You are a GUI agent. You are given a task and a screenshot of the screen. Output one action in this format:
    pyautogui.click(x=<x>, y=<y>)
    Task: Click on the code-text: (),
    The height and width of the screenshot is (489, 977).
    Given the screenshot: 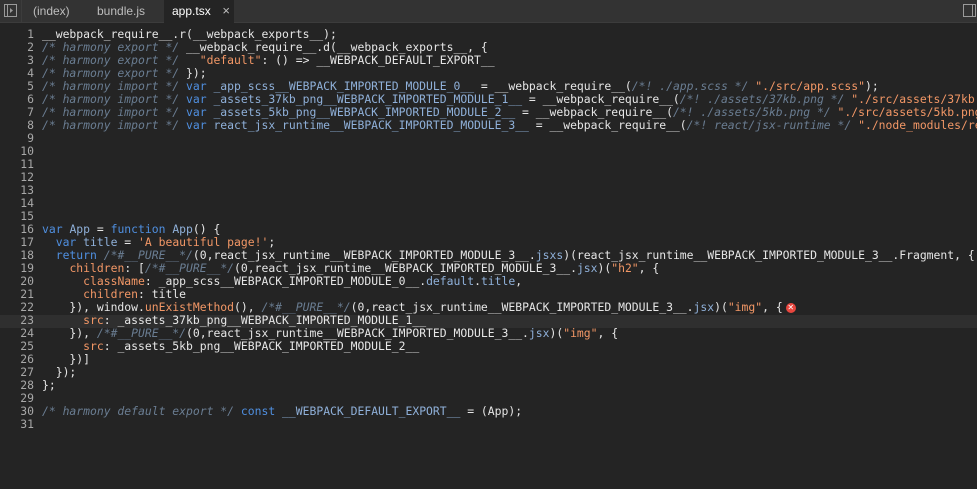 What is the action you would take?
    pyautogui.click(x=248, y=307)
    